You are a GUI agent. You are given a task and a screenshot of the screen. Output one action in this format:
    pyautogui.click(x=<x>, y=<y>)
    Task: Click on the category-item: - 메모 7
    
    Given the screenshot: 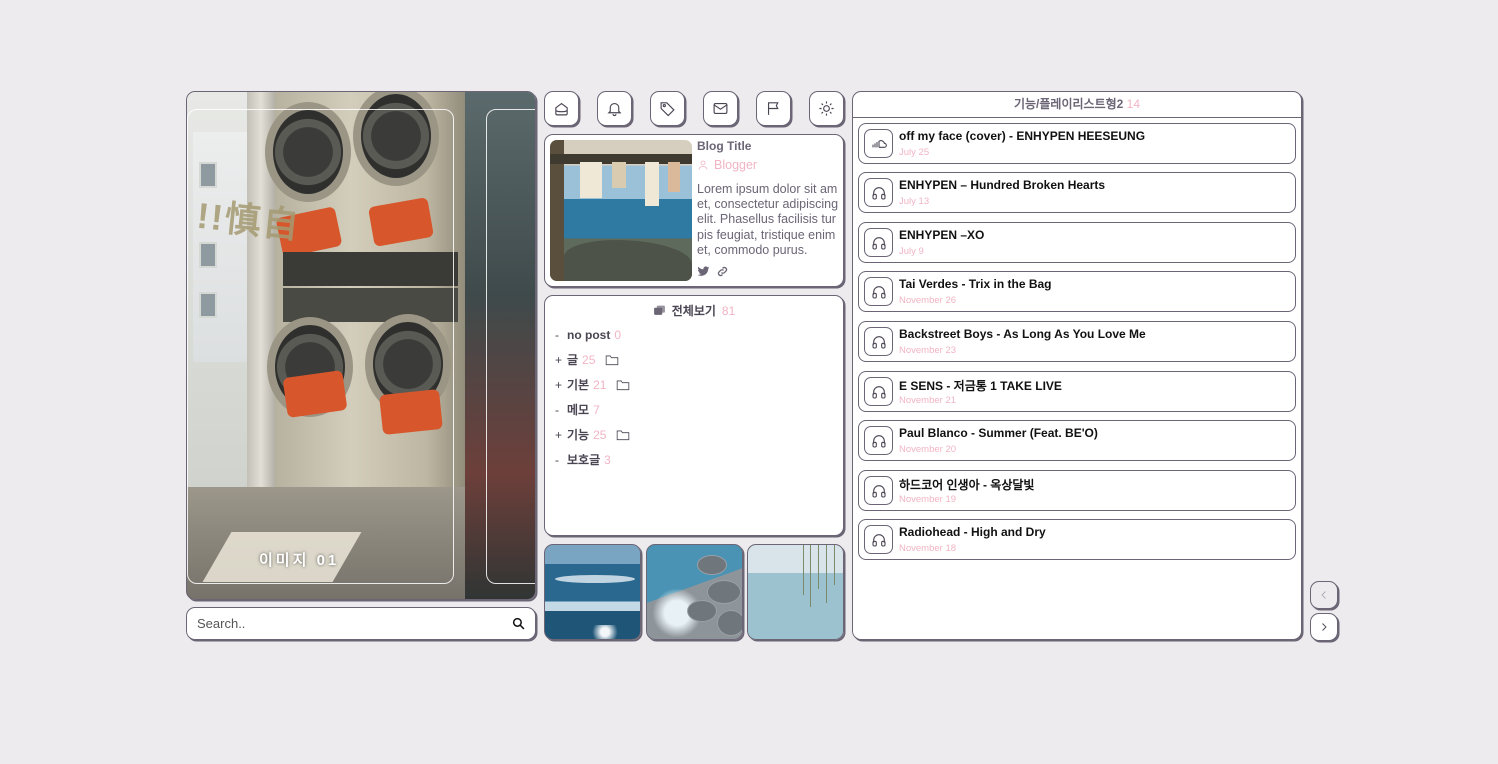 What is the action you would take?
    pyautogui.click(x=592, y=409)
    